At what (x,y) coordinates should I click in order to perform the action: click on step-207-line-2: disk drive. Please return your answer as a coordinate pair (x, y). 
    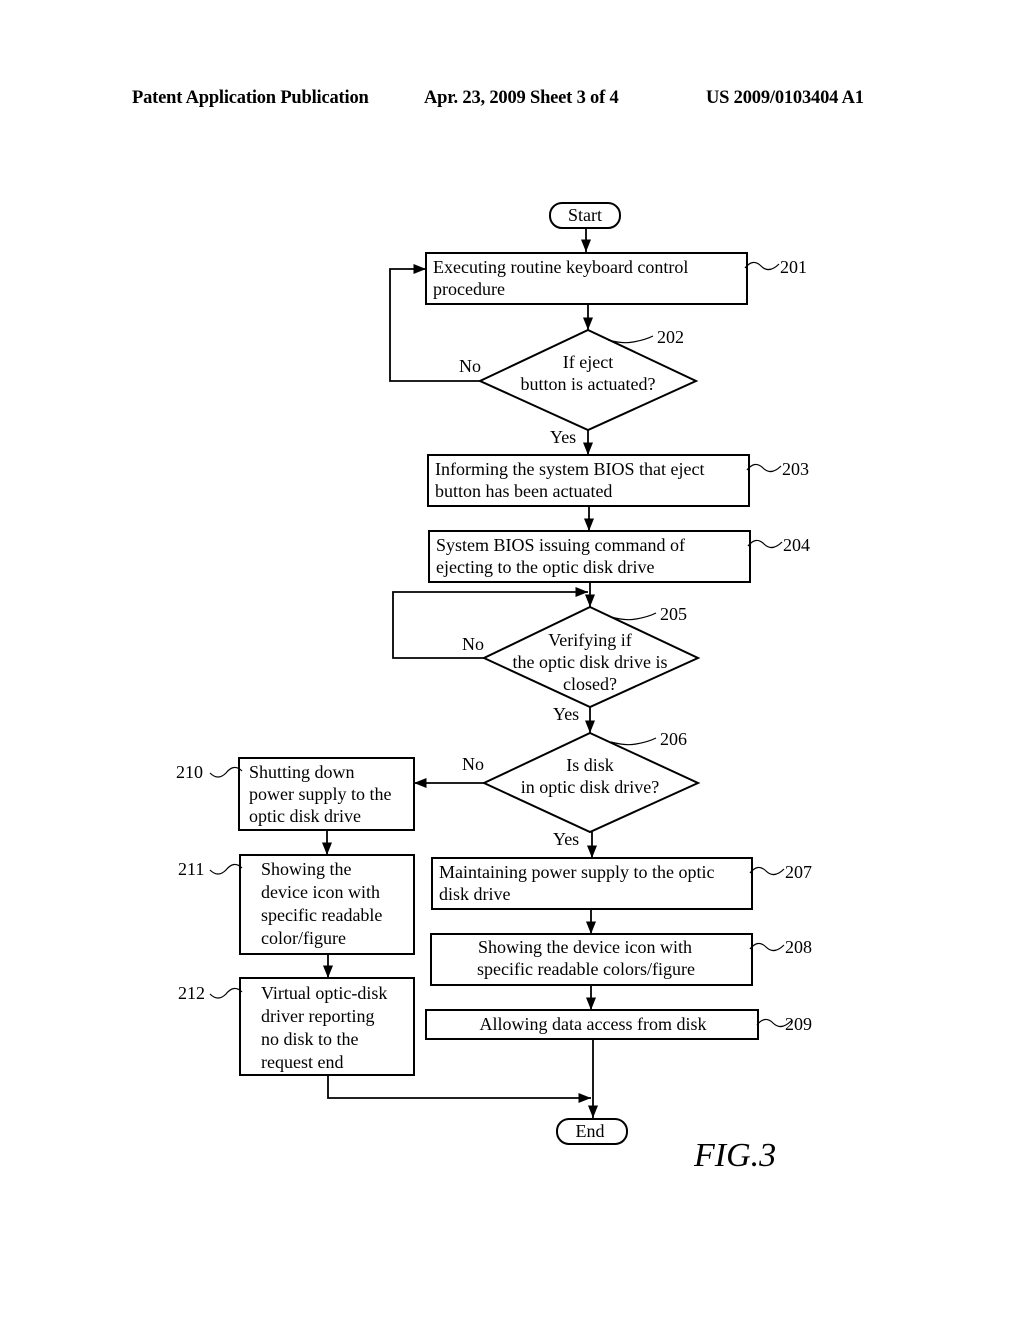
    Looking at the image, I should click on (475, 894).